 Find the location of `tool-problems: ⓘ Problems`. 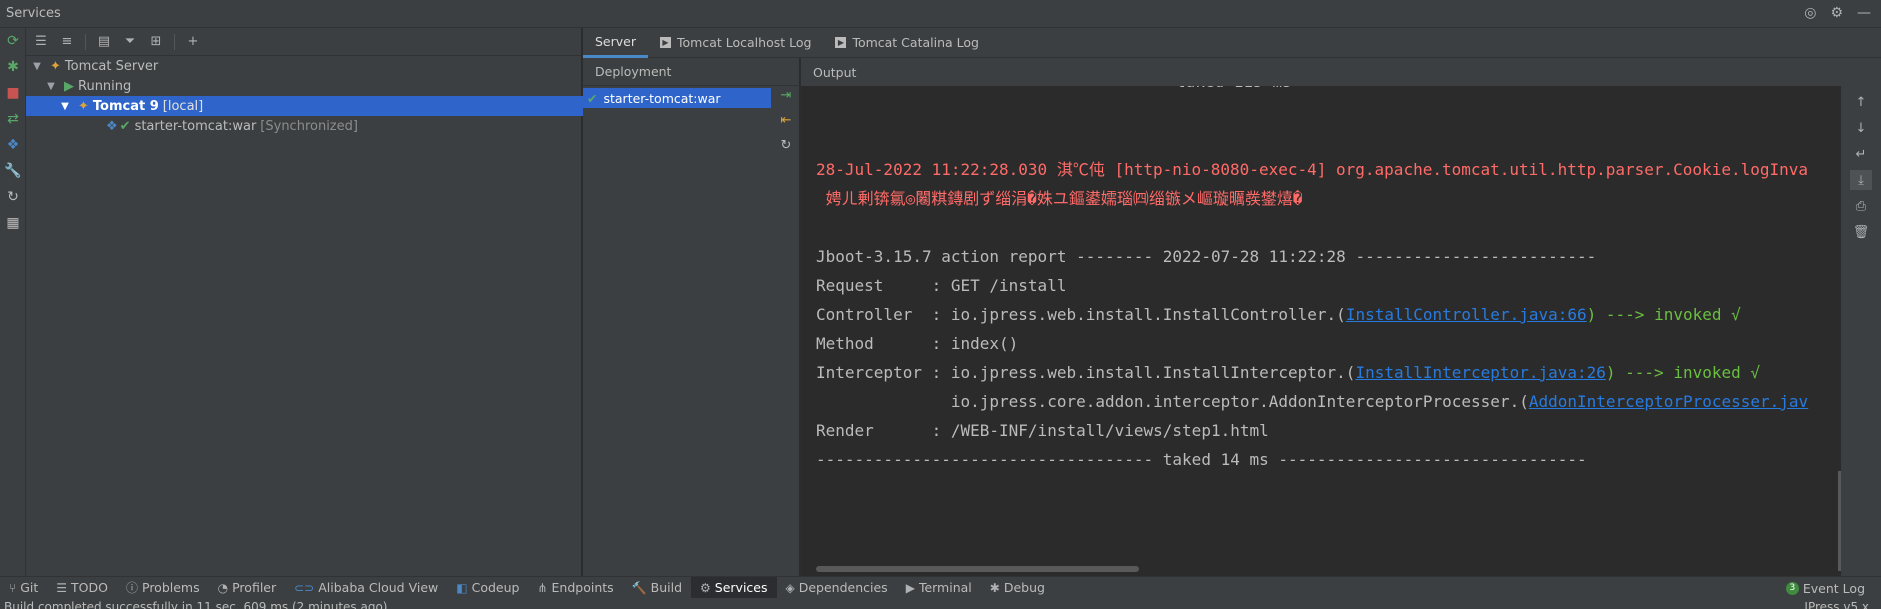

tool-problems: ⓘ Problems is located at coordinates (163, 588).